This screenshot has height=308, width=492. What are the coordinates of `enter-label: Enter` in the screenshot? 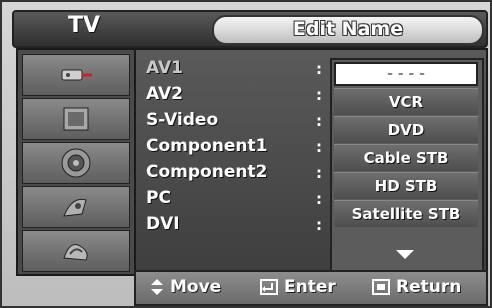 It's located at (310, 287).